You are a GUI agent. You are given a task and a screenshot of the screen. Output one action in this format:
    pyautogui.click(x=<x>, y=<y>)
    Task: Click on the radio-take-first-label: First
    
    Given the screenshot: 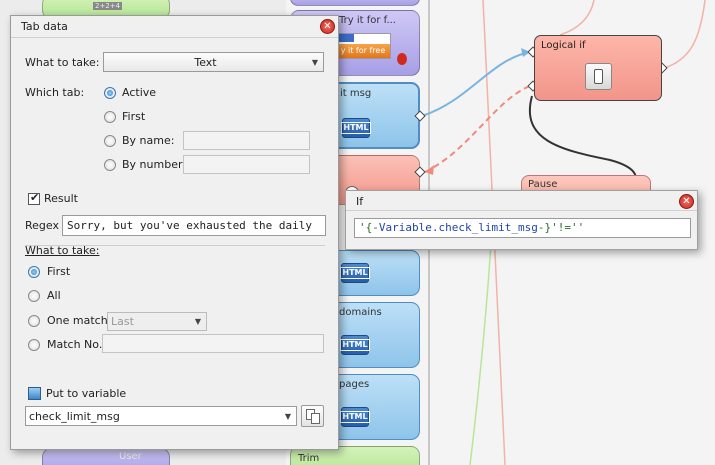 What is the action you would take?
    pyautogui.click(x=59, y=271)
    